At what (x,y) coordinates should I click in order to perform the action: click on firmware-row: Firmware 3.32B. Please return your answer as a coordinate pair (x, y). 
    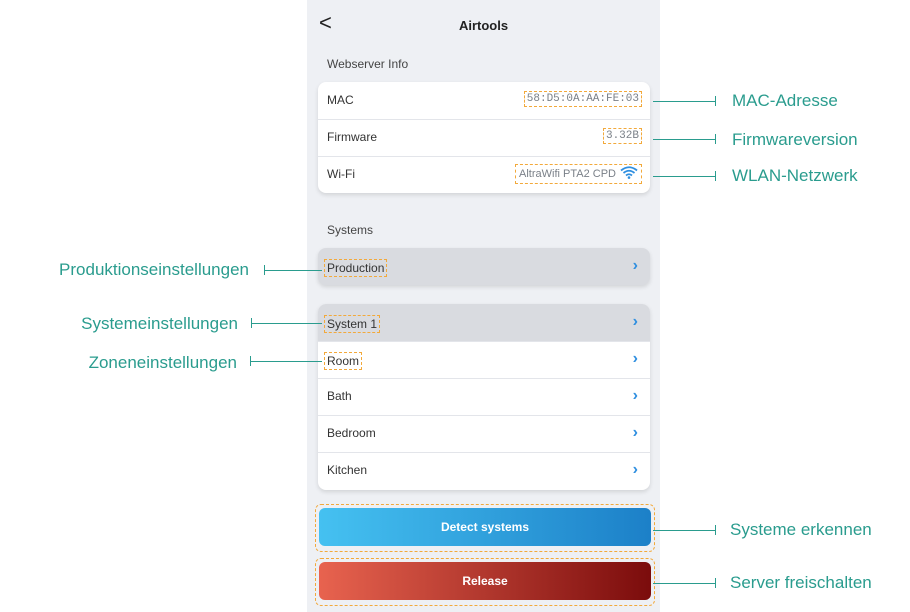
    Looking at the image, I should click on (484, 138).